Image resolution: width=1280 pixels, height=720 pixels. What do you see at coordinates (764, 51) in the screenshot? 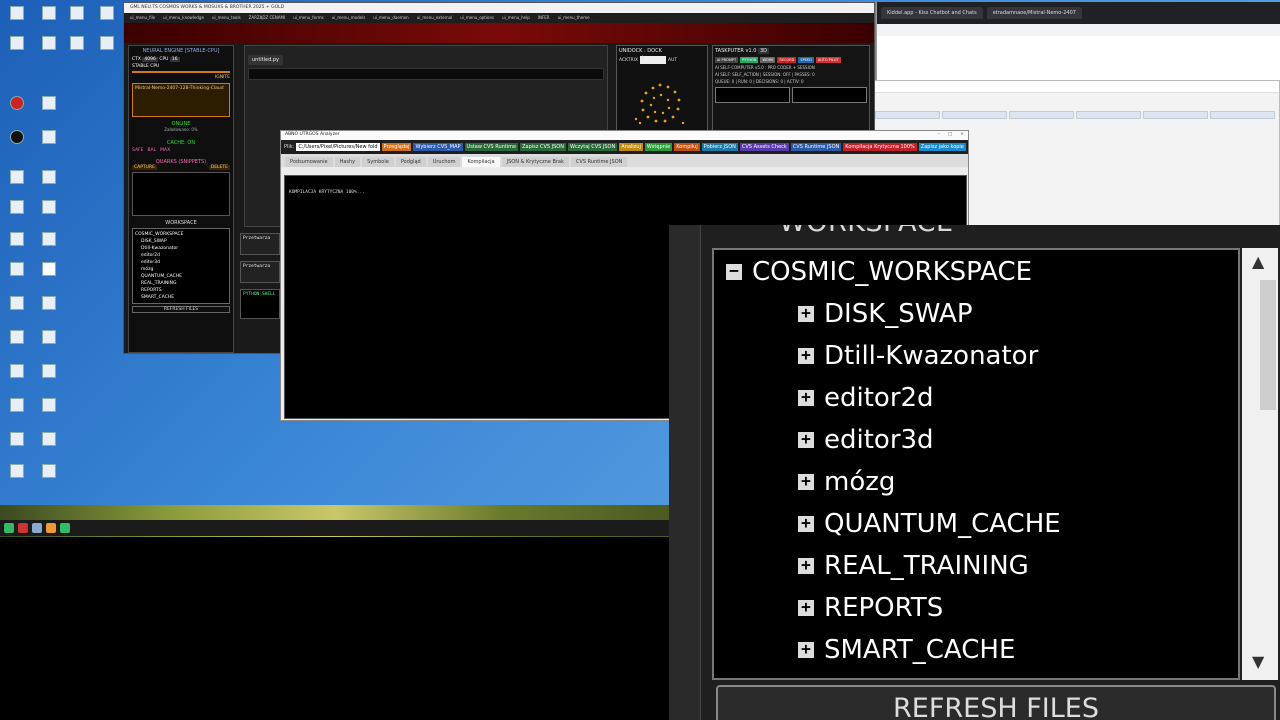
I see `view-mode-select: 3D` at bounding box center [764, 51].